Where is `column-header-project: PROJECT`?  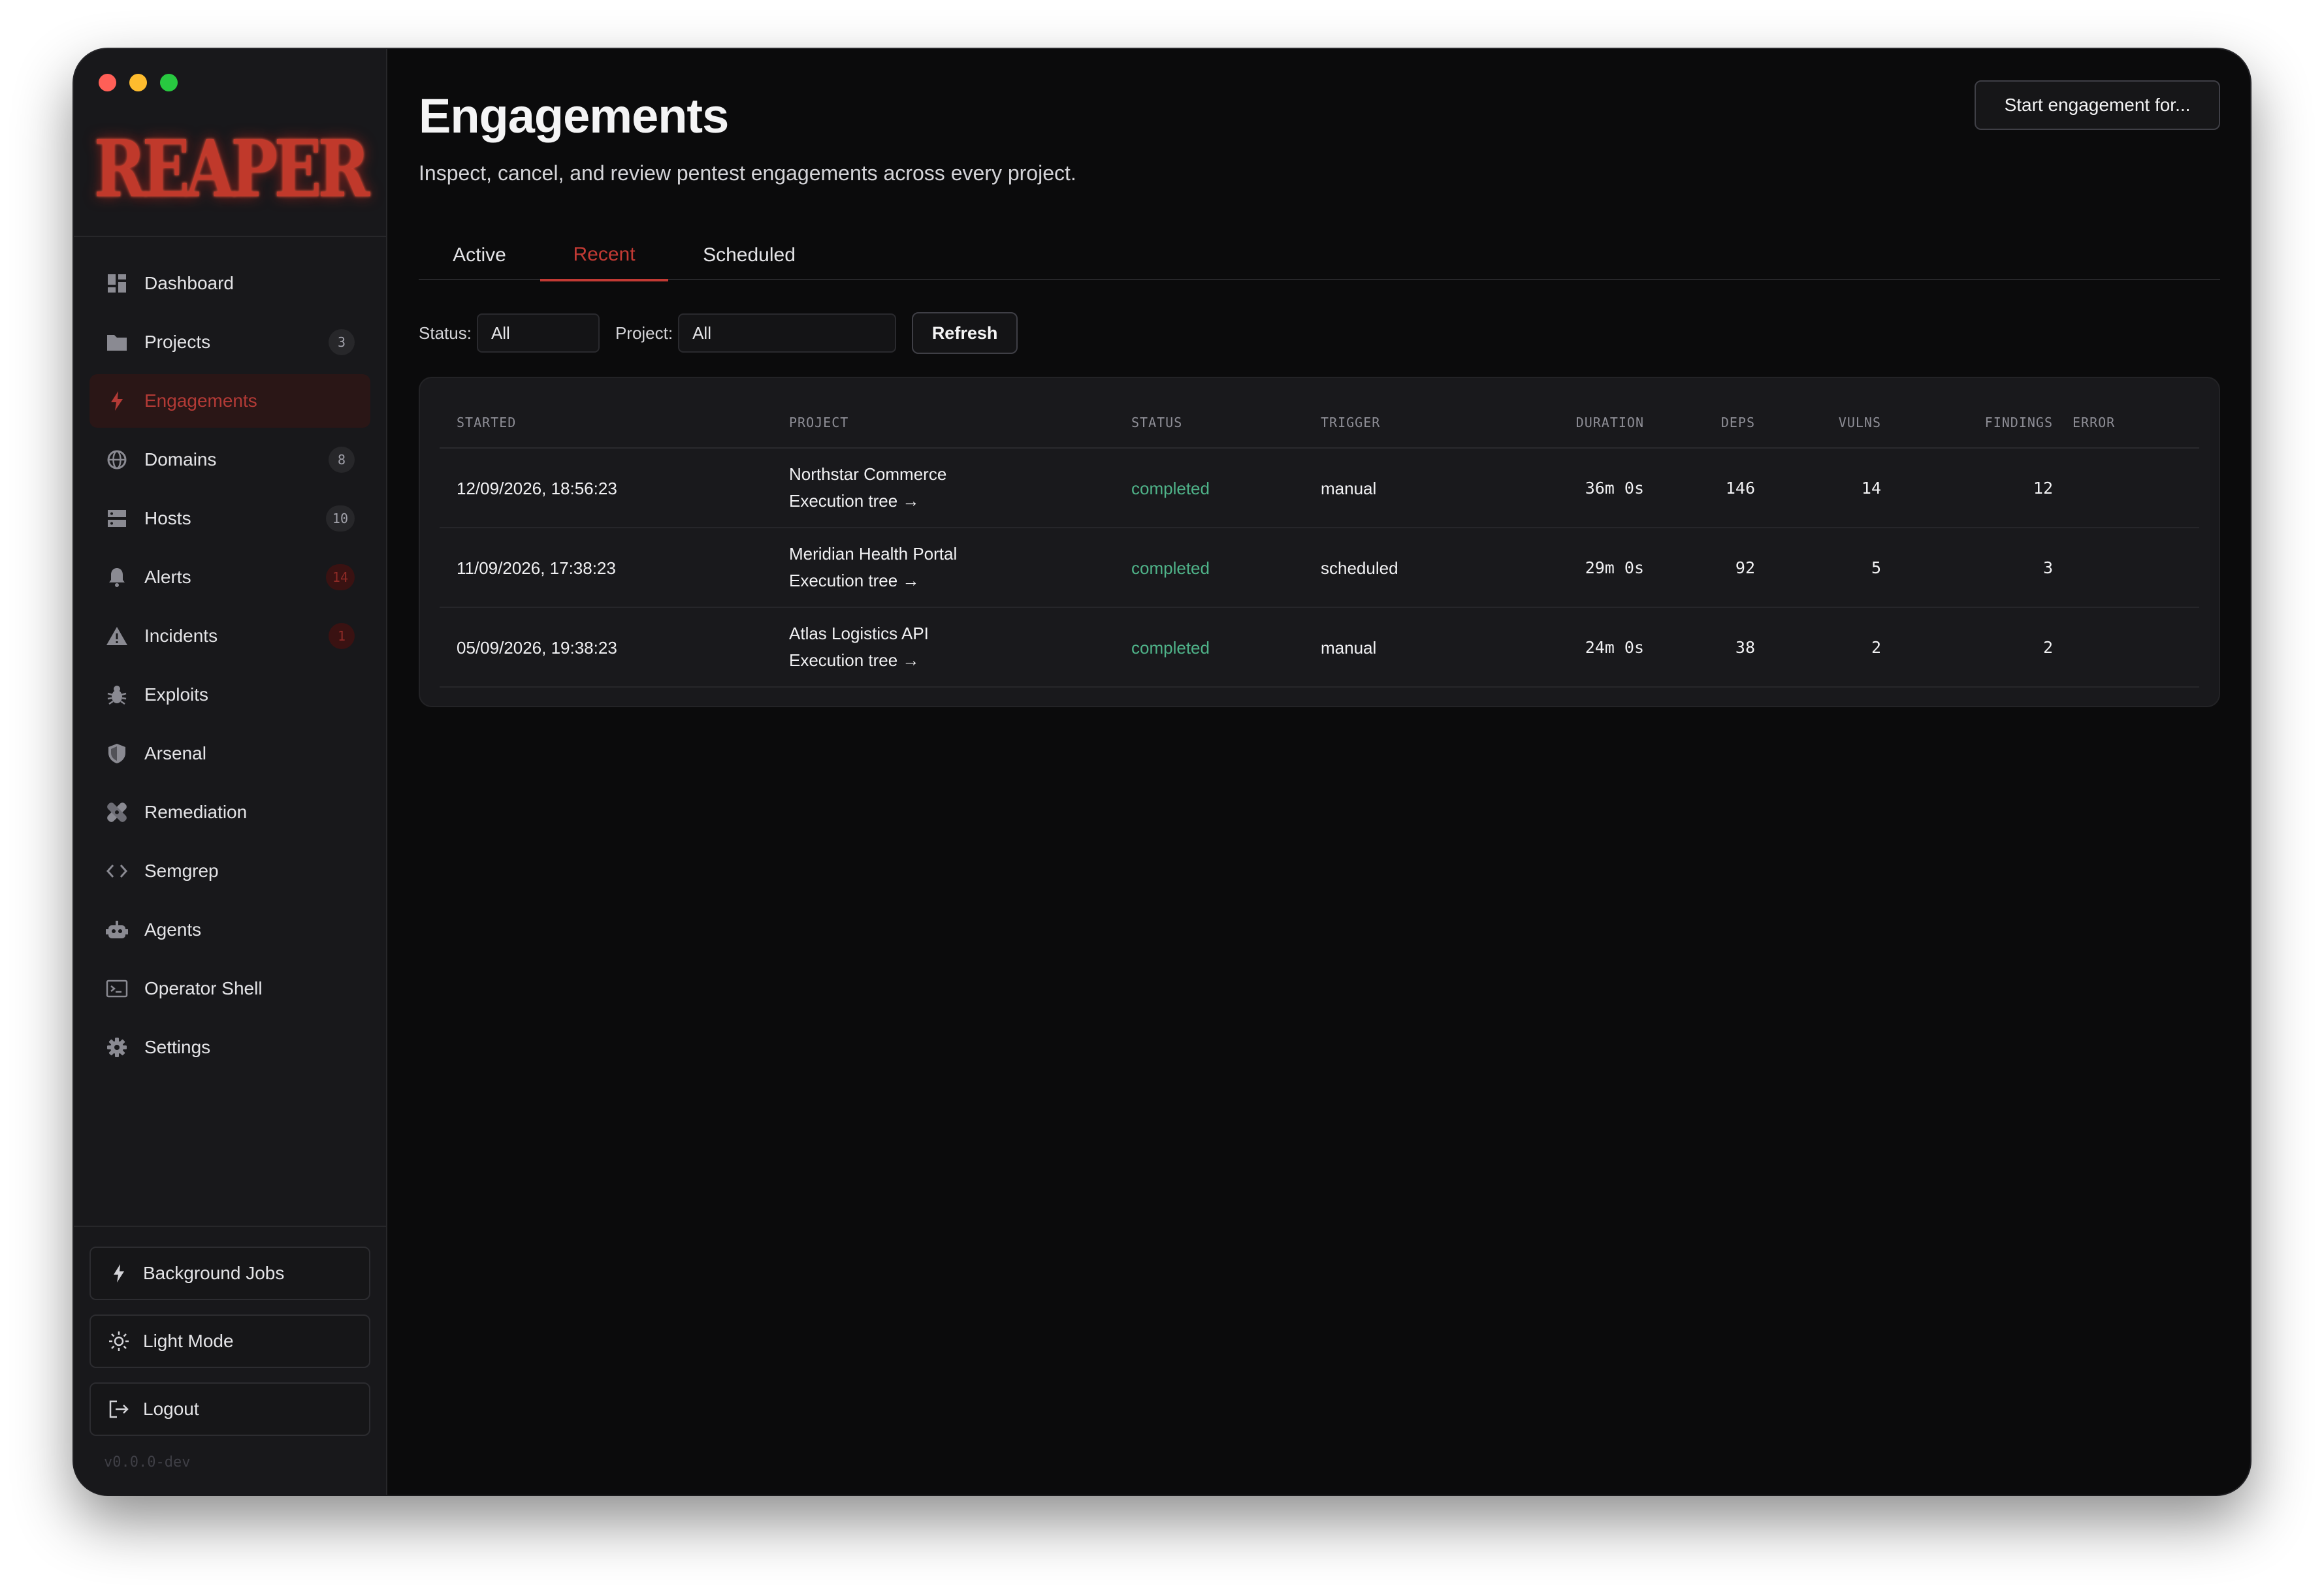
column-header-project: PROJECT is located at coordinates (819, 423).